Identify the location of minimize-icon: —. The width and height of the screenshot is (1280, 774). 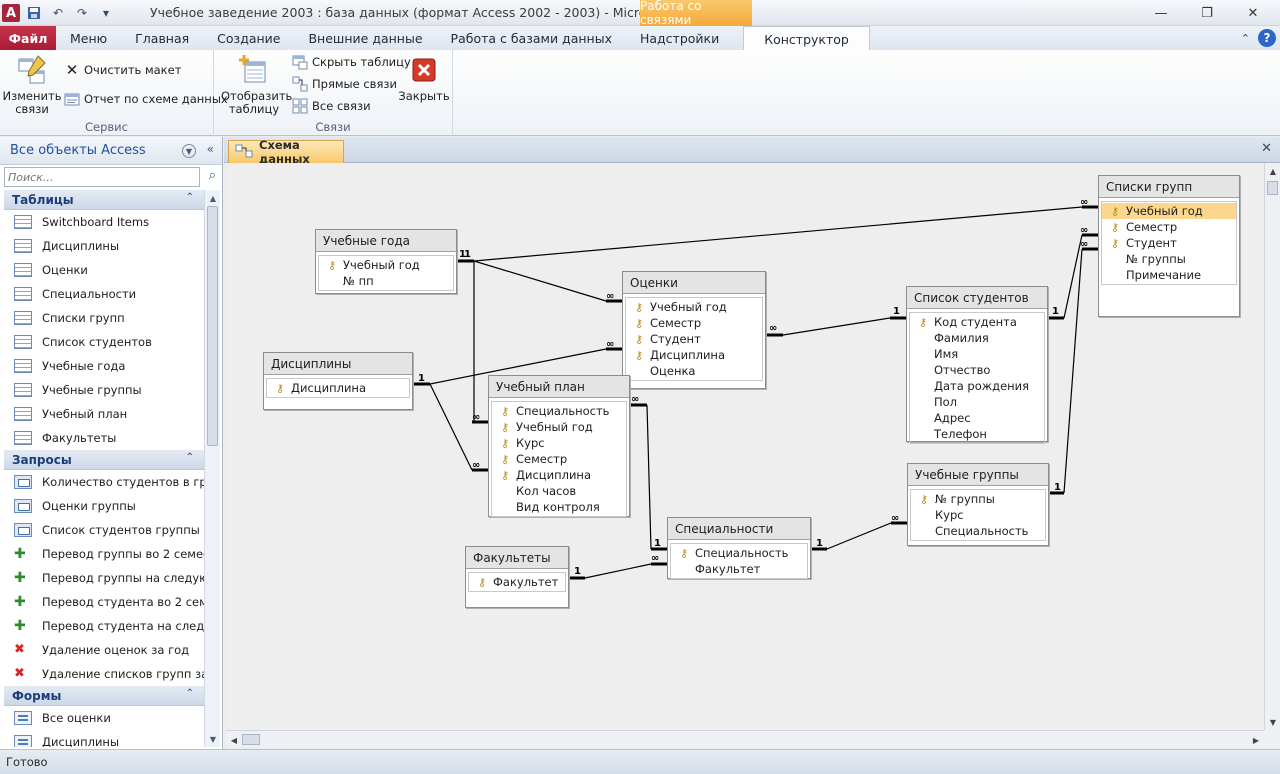
(1161, 13).